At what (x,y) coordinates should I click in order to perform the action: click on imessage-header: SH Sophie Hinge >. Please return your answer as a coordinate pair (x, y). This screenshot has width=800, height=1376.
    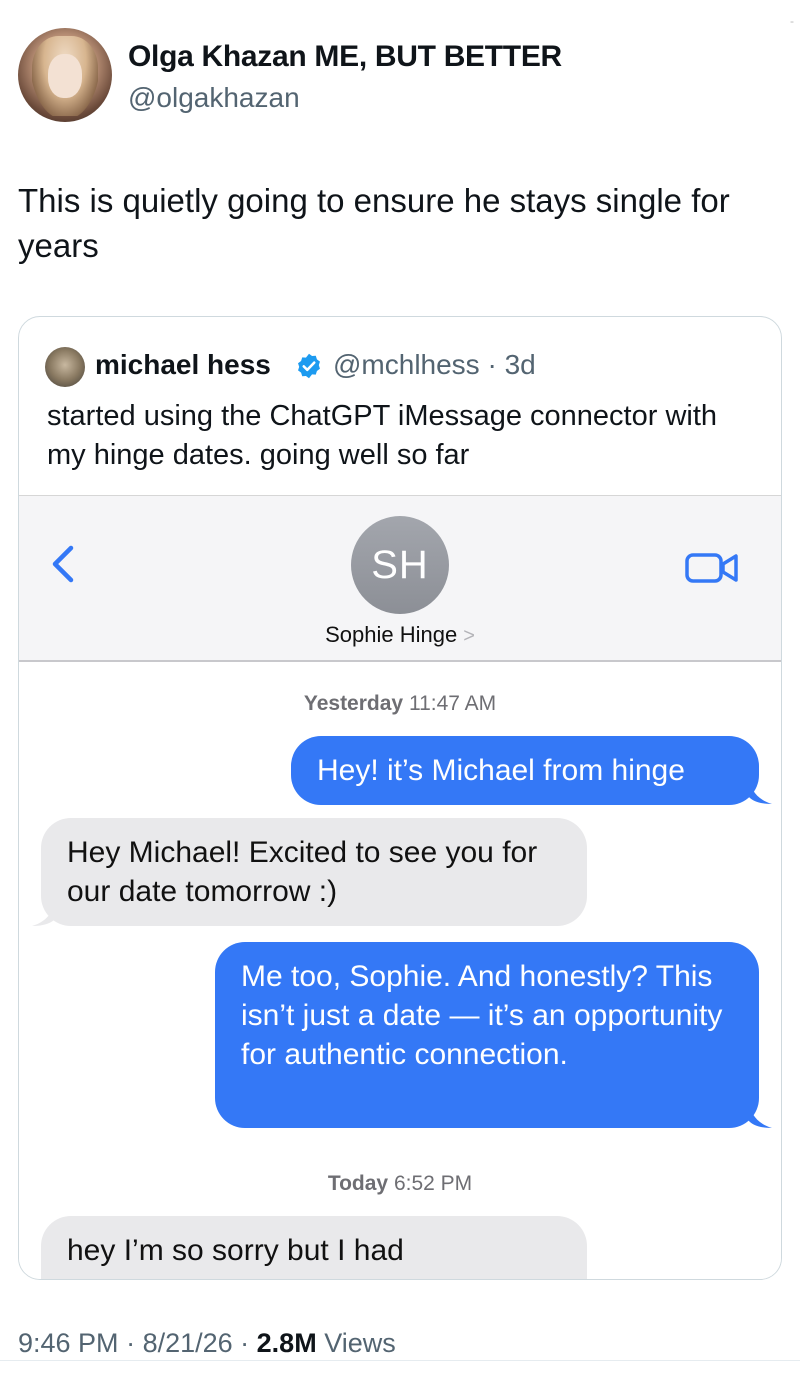
    Looking at the image, I should click on (400, 579).